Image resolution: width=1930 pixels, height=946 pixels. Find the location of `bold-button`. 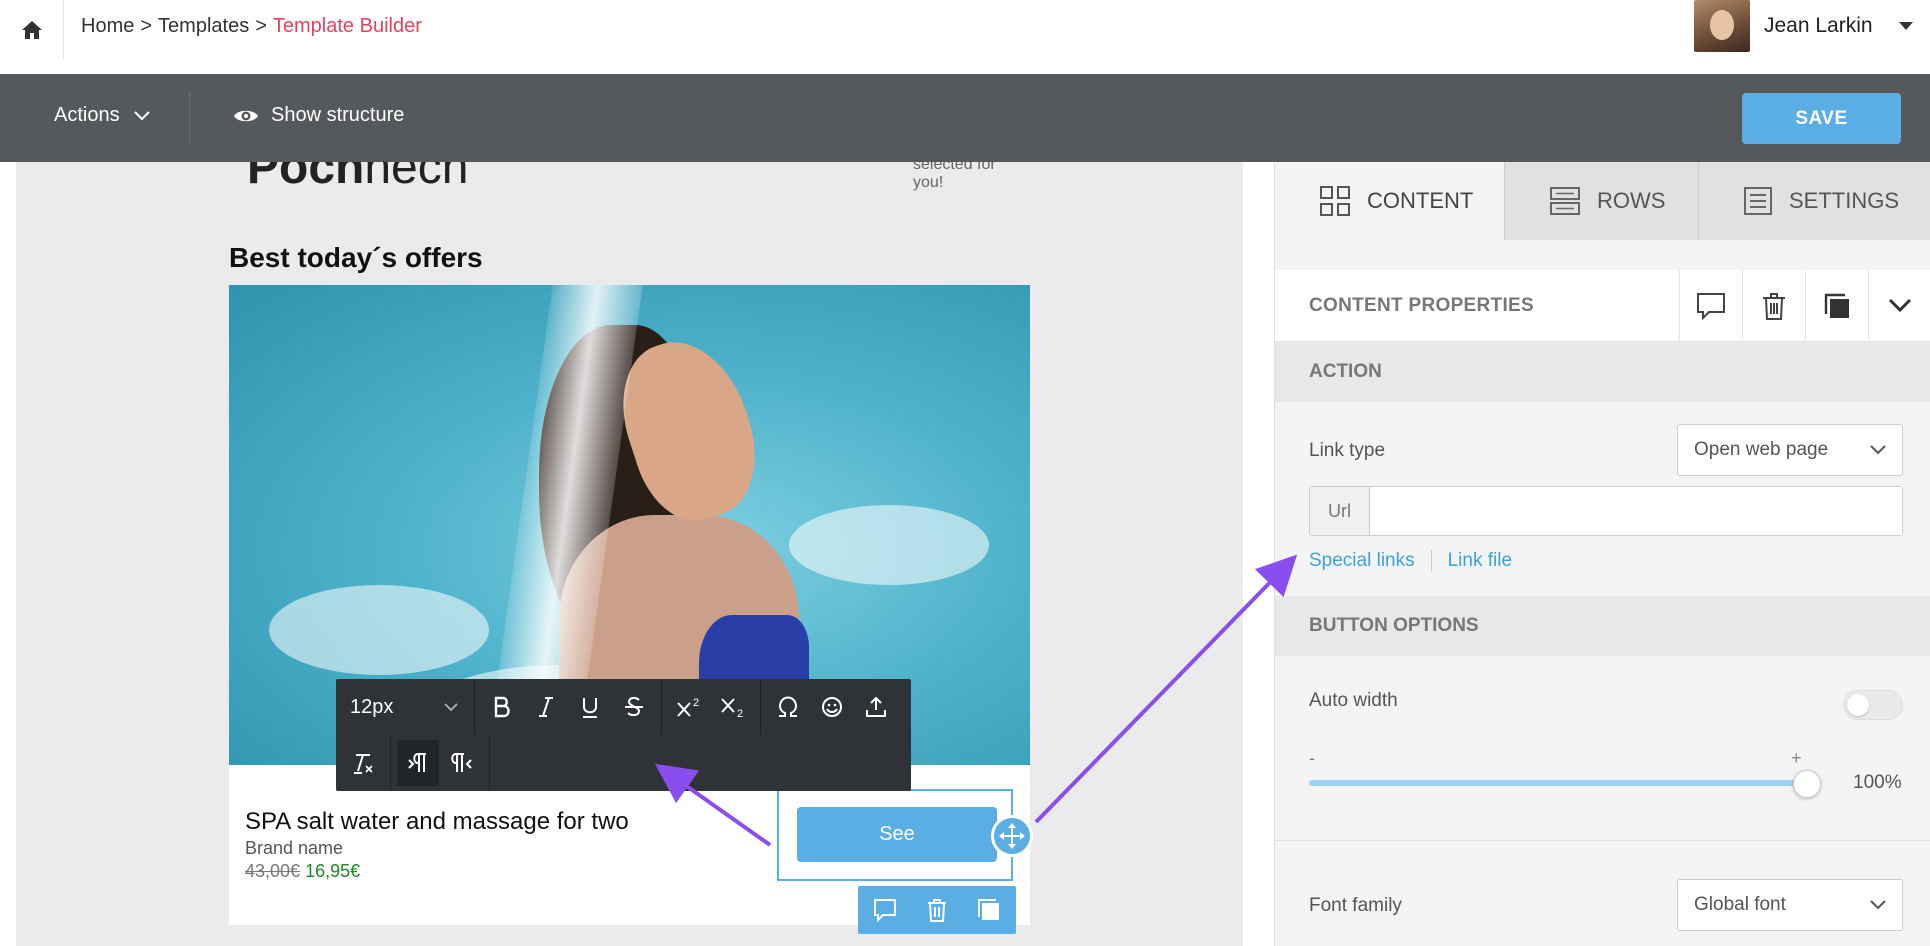

bold-button is located at coordinates (502, 707).